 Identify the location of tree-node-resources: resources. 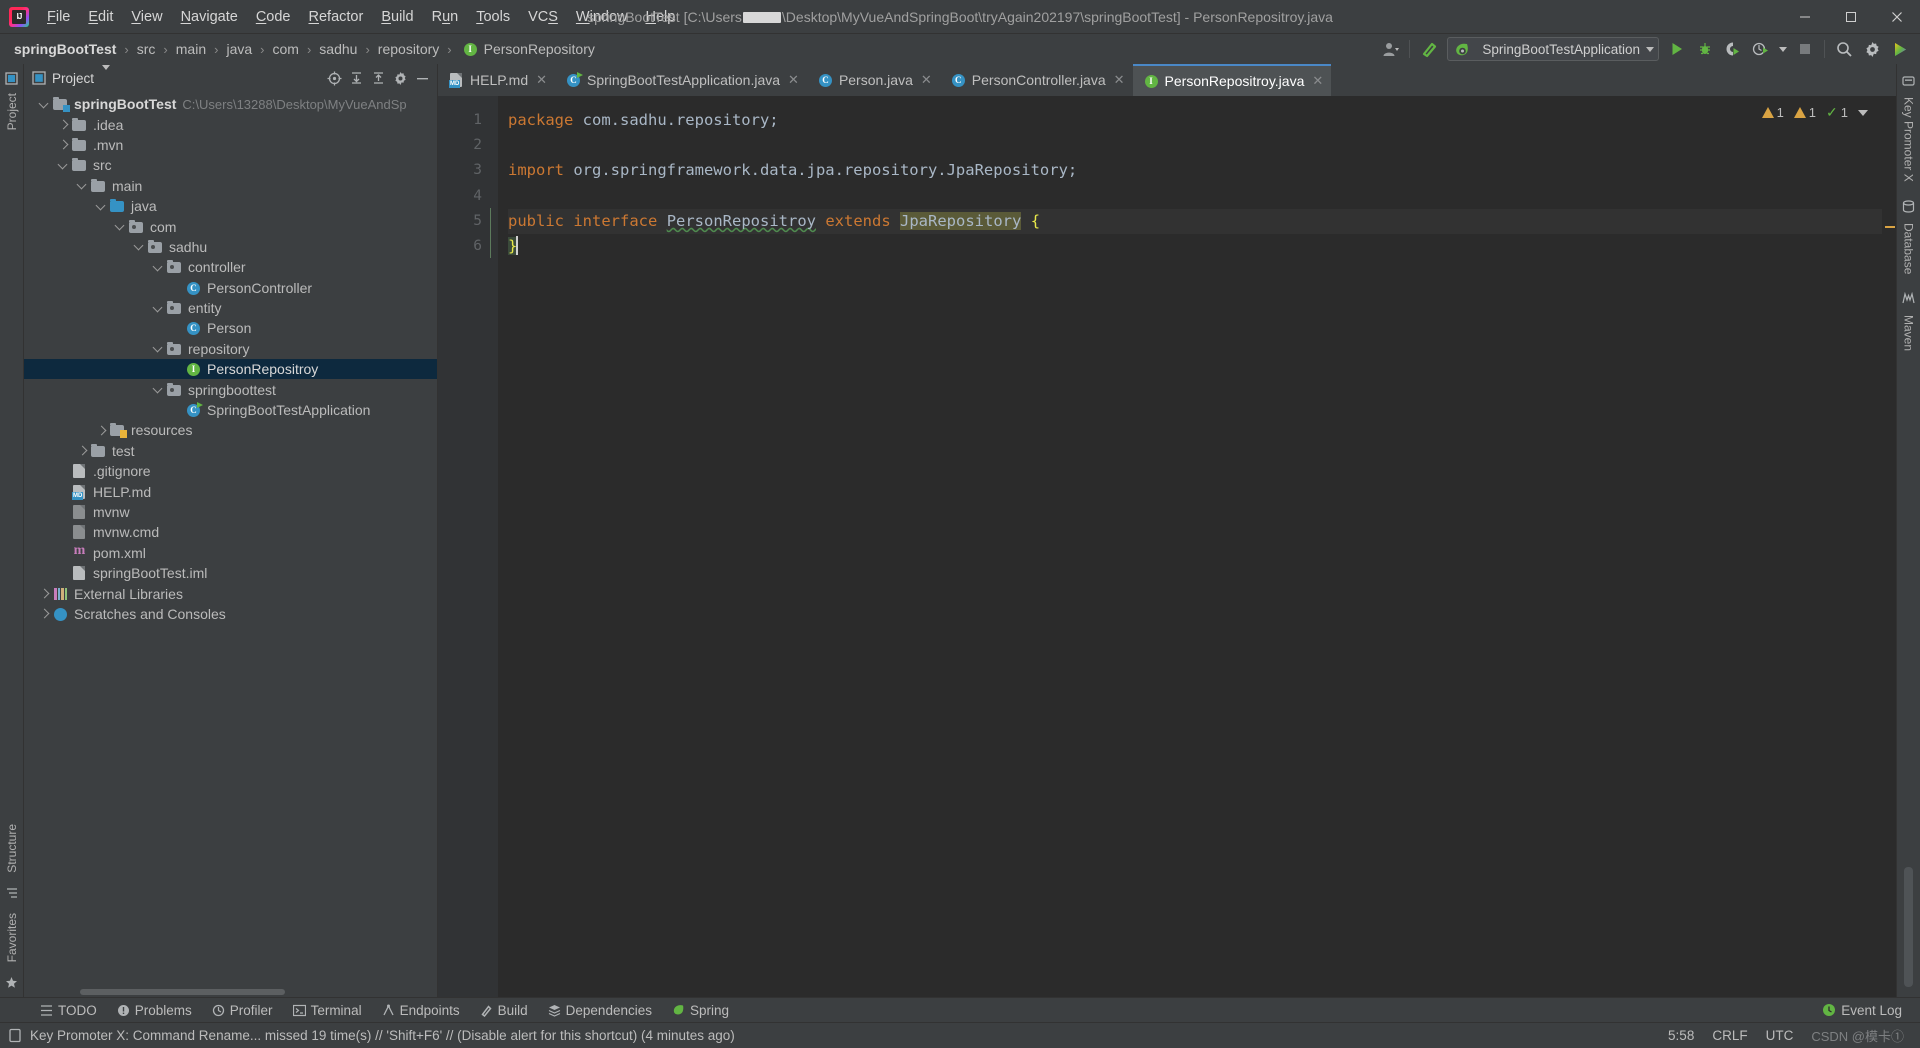
(230, 430).